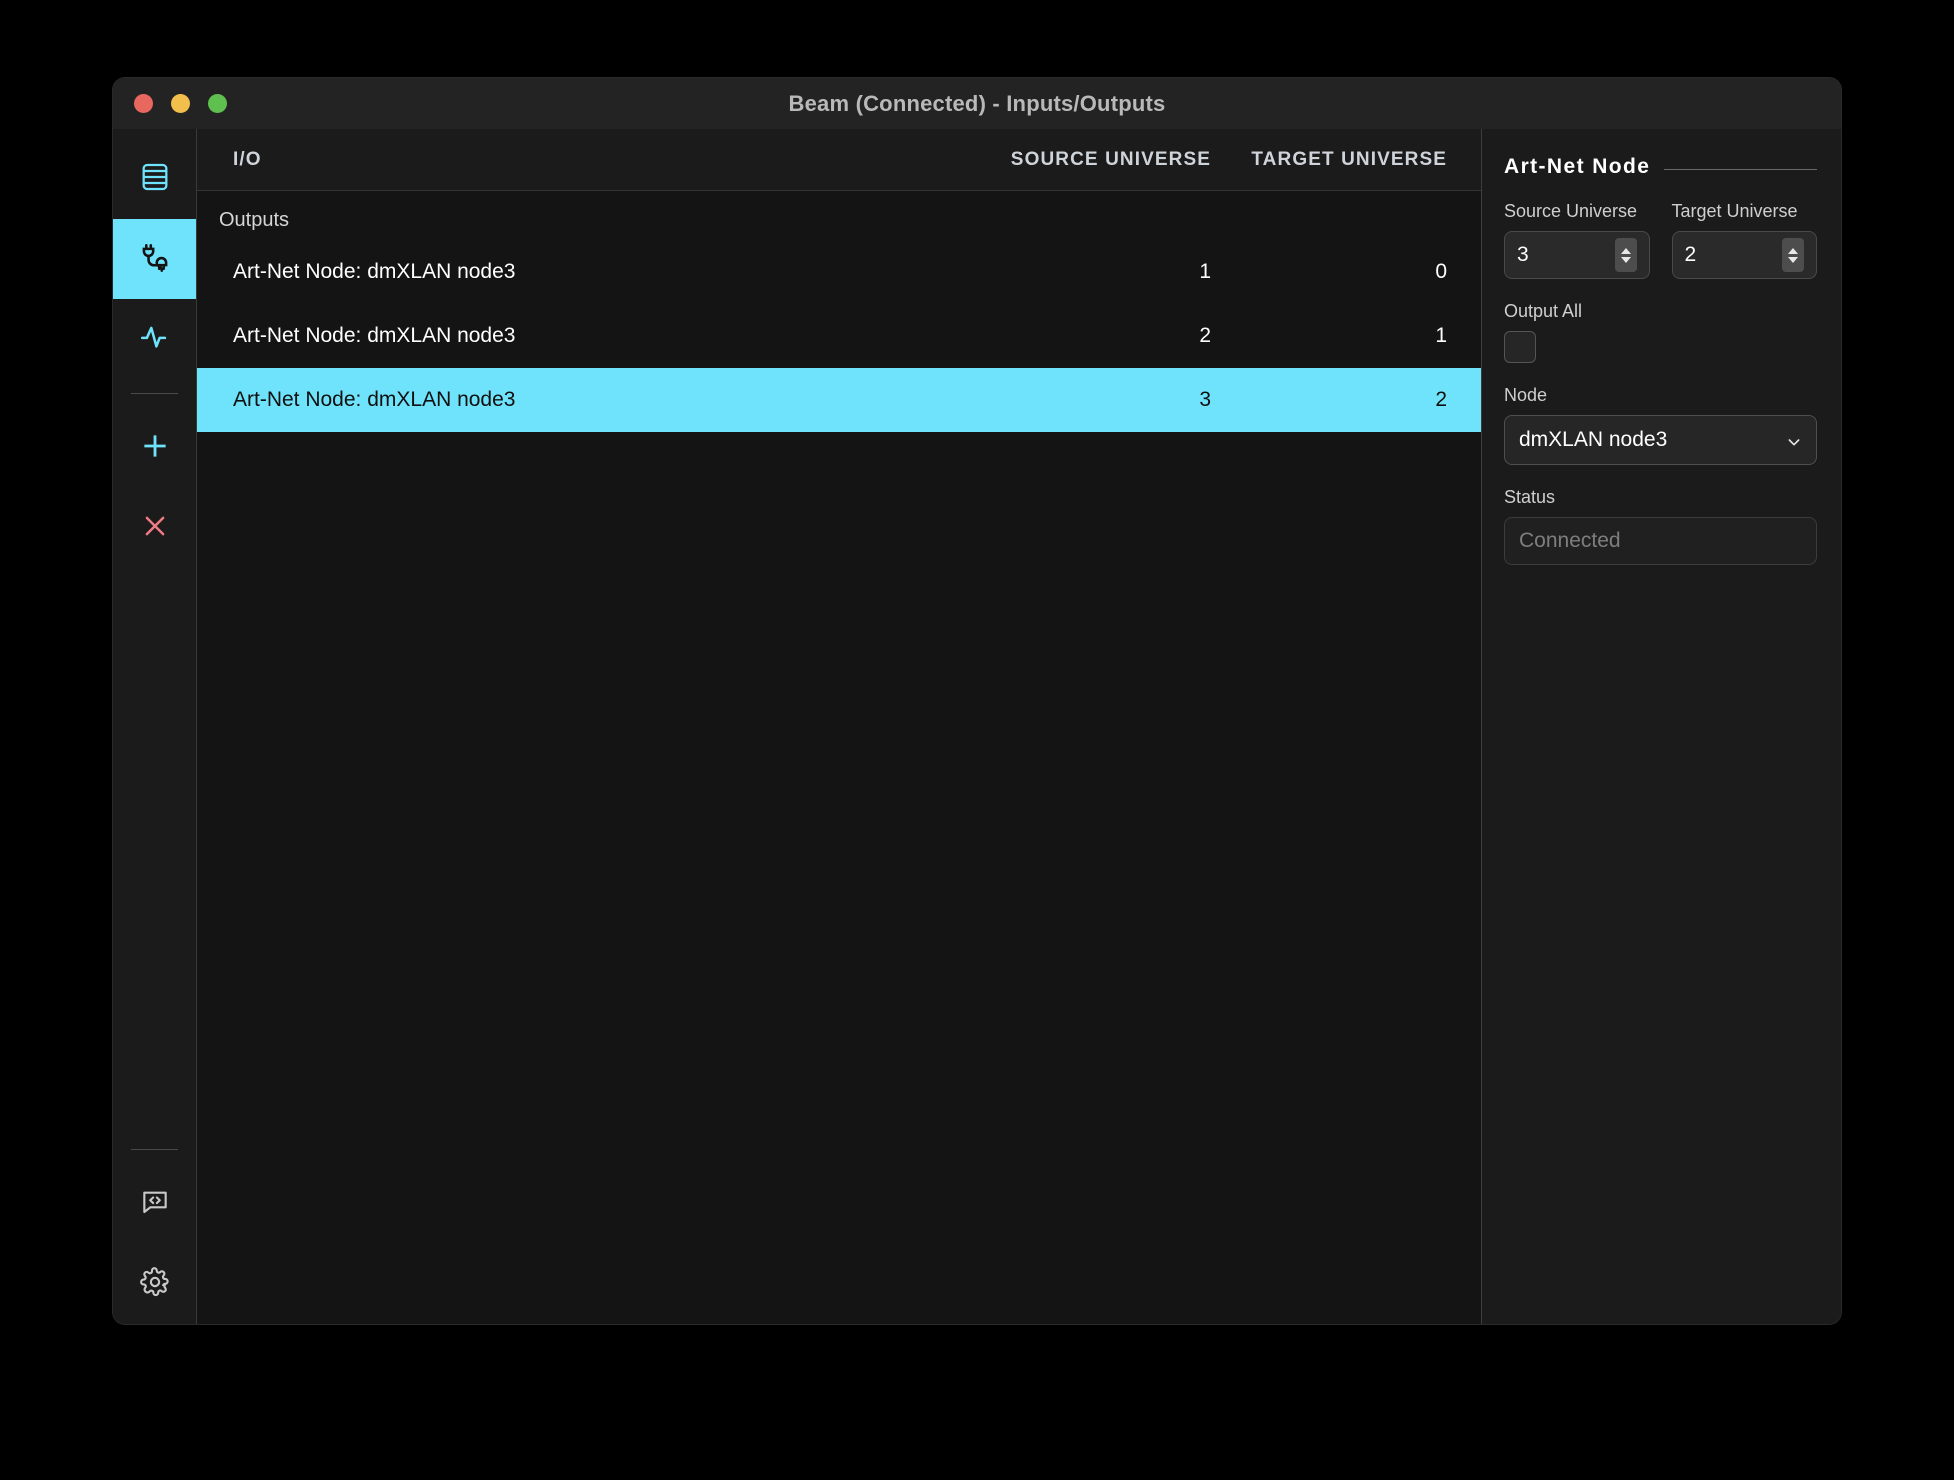 The width and height of the screenshot is (1954, 1480). Describe the element at coordinates (1793, 255) in the screenshot. I see `target-universe-spin-buttons` at that location.